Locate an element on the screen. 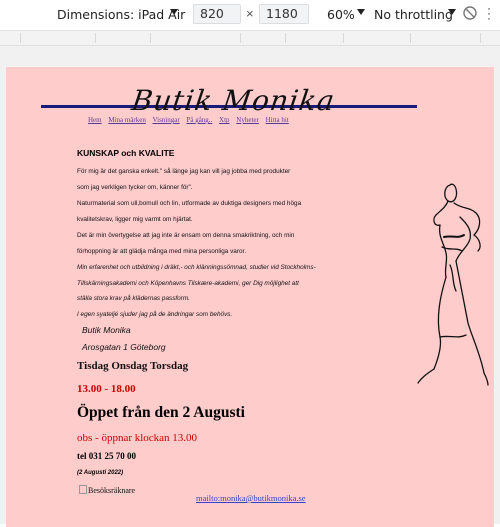  opening-hours: 13.00 - 18.00 is located at coordinates (106, 389).